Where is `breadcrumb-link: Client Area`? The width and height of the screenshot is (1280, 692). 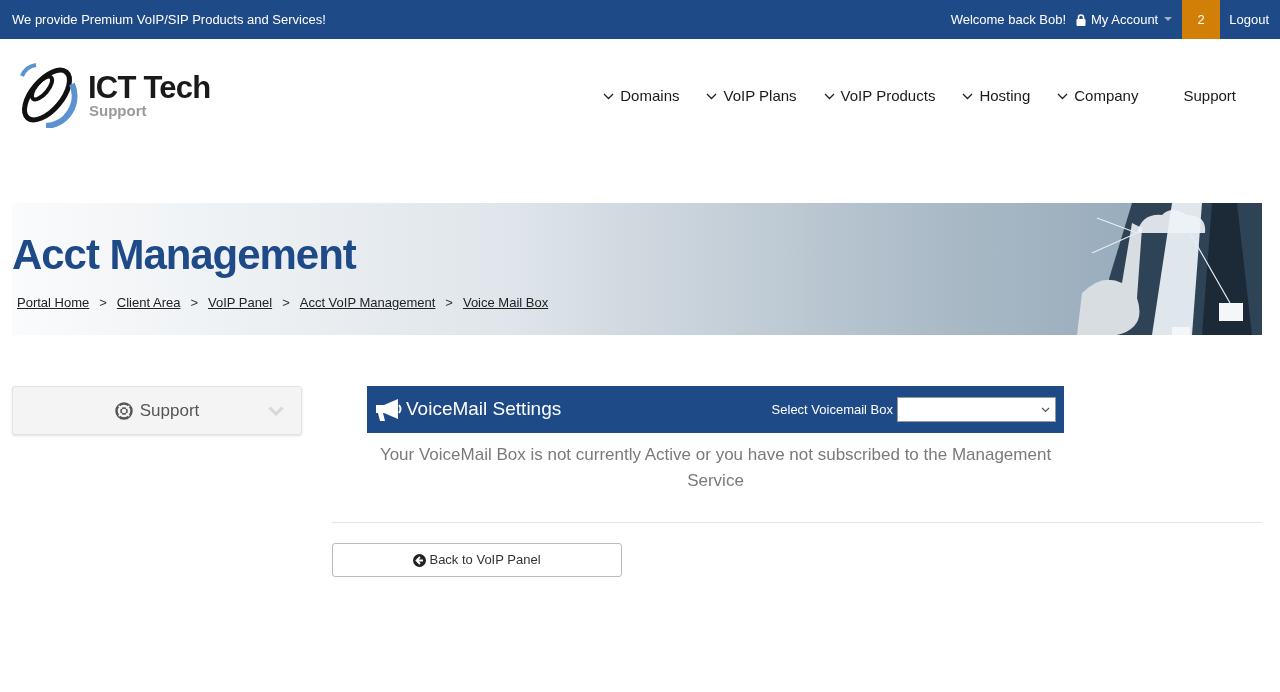 breadcrumb-link: Client Area is located at coordinates (148, 303).